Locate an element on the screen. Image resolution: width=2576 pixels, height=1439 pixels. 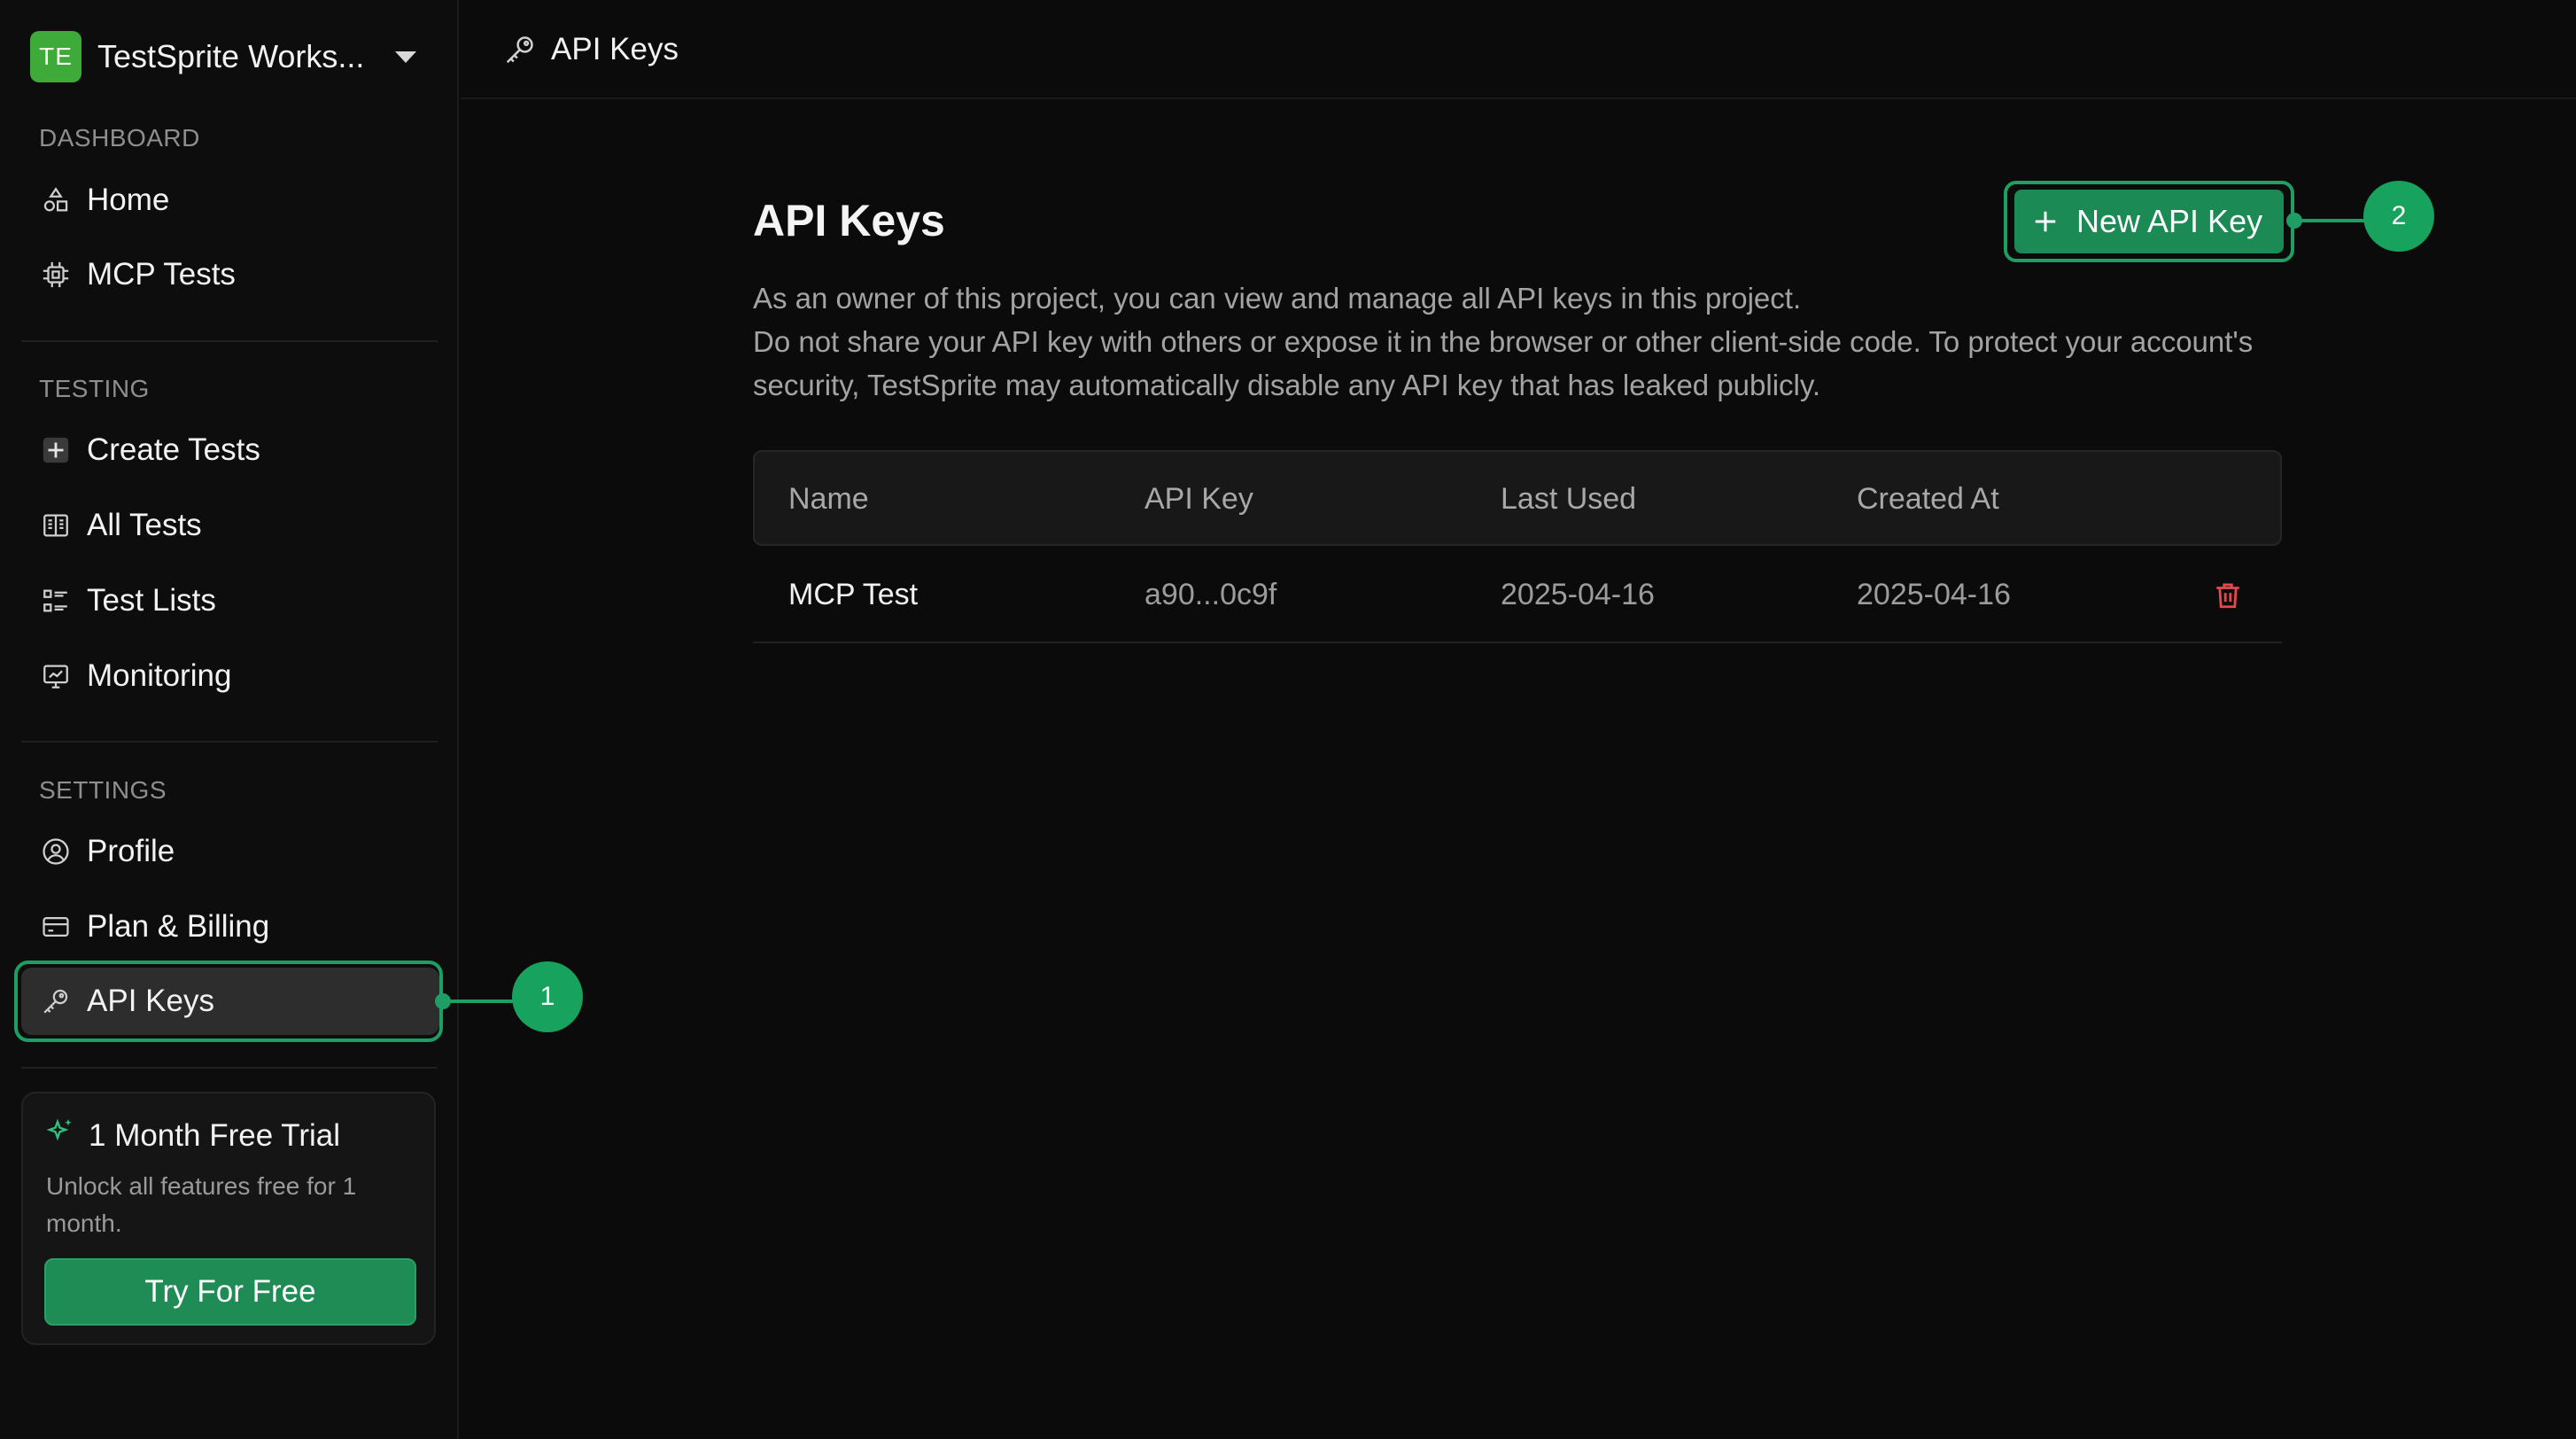
section-label-settings: SETTINGS is located at coordinates (103, 790).